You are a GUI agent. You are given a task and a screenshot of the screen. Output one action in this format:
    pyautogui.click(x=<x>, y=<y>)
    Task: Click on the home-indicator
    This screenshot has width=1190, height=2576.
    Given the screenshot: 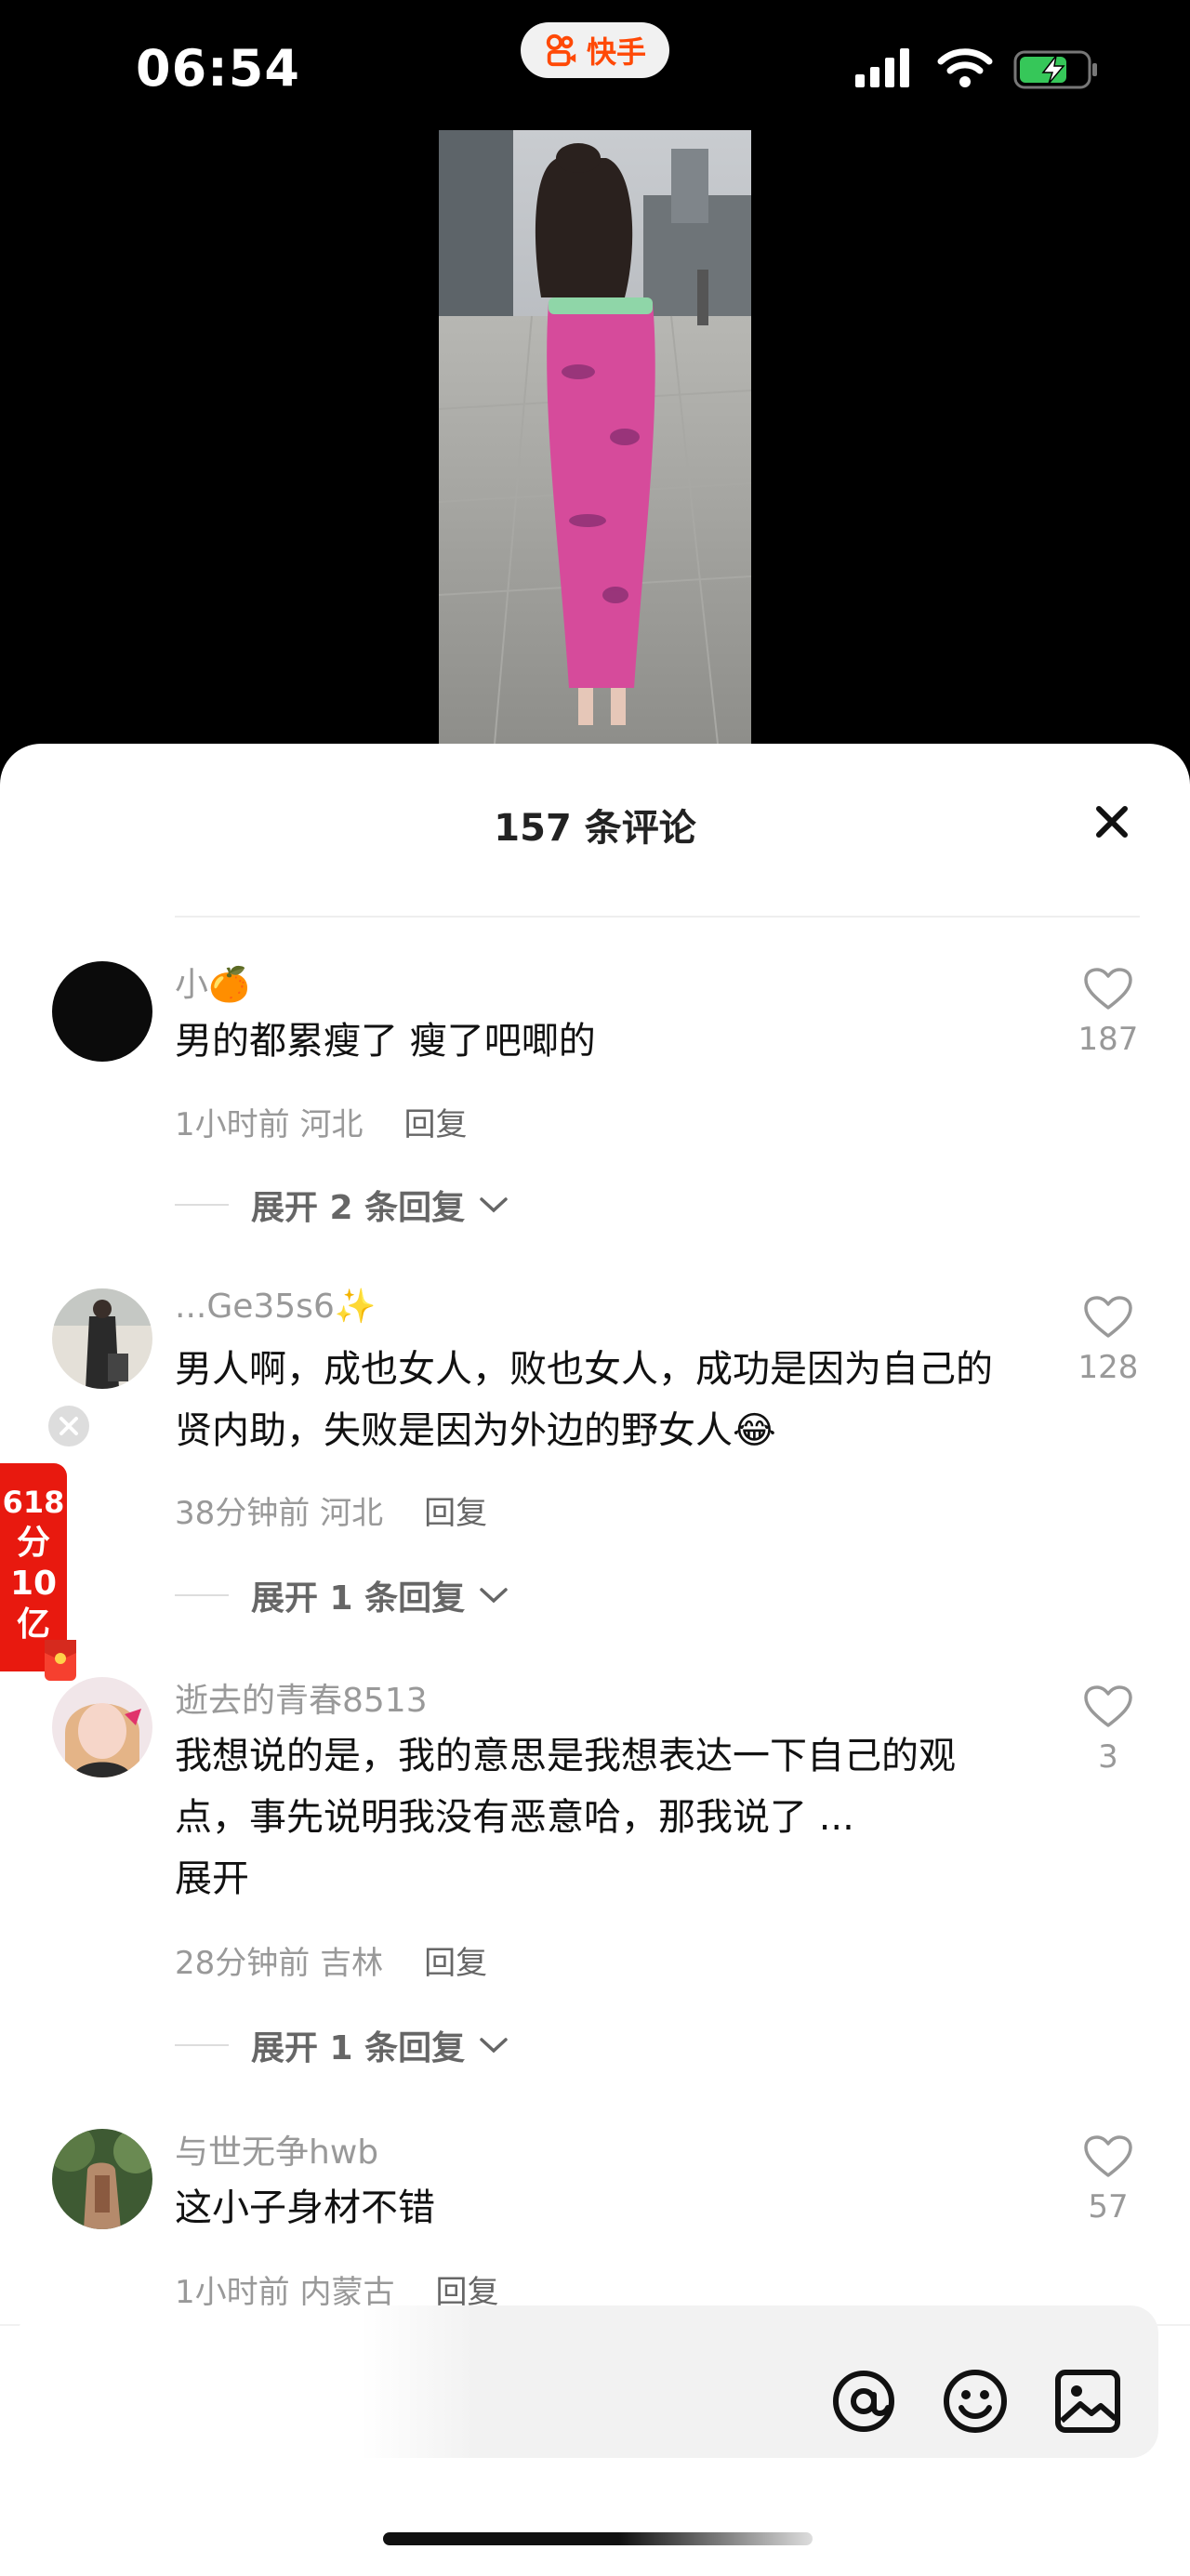 What is the action you would take?
    pyautogui.click(x=598, y=2538)
    